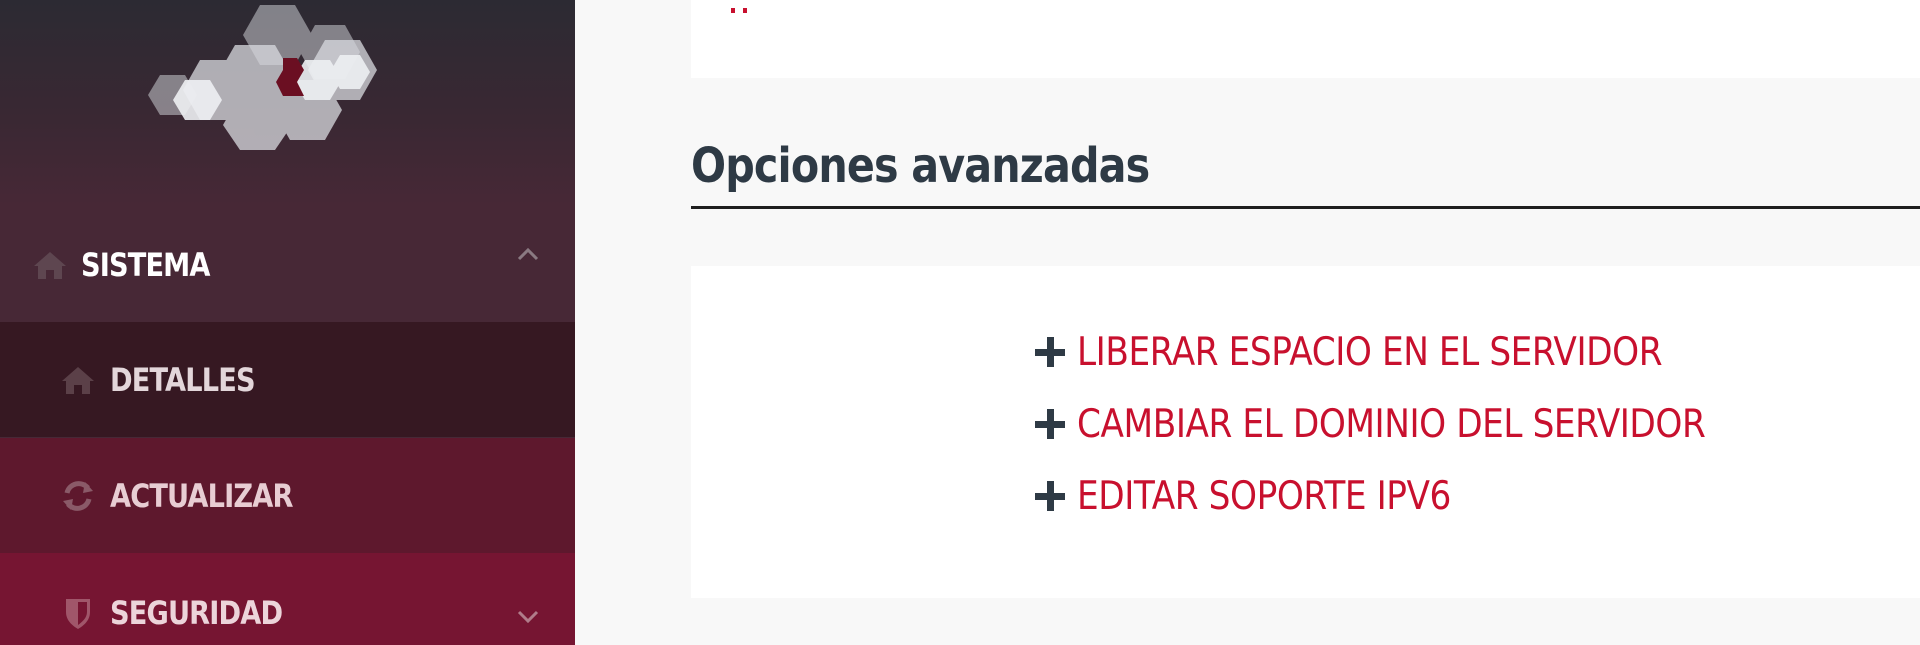  I want to click on chevron-down-icon, so click(528, 619).